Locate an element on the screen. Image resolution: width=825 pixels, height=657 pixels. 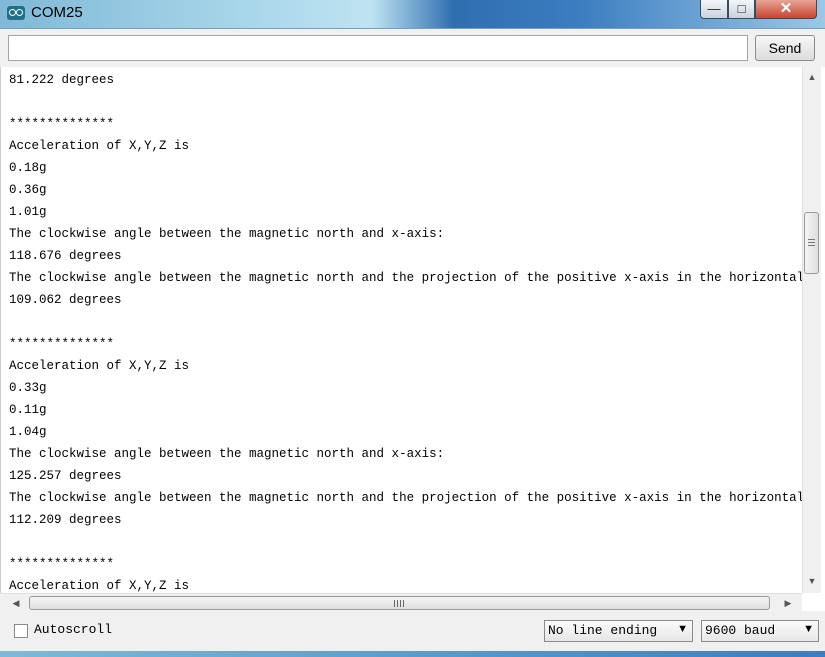
serial-input is located at coordinates (378, 48).